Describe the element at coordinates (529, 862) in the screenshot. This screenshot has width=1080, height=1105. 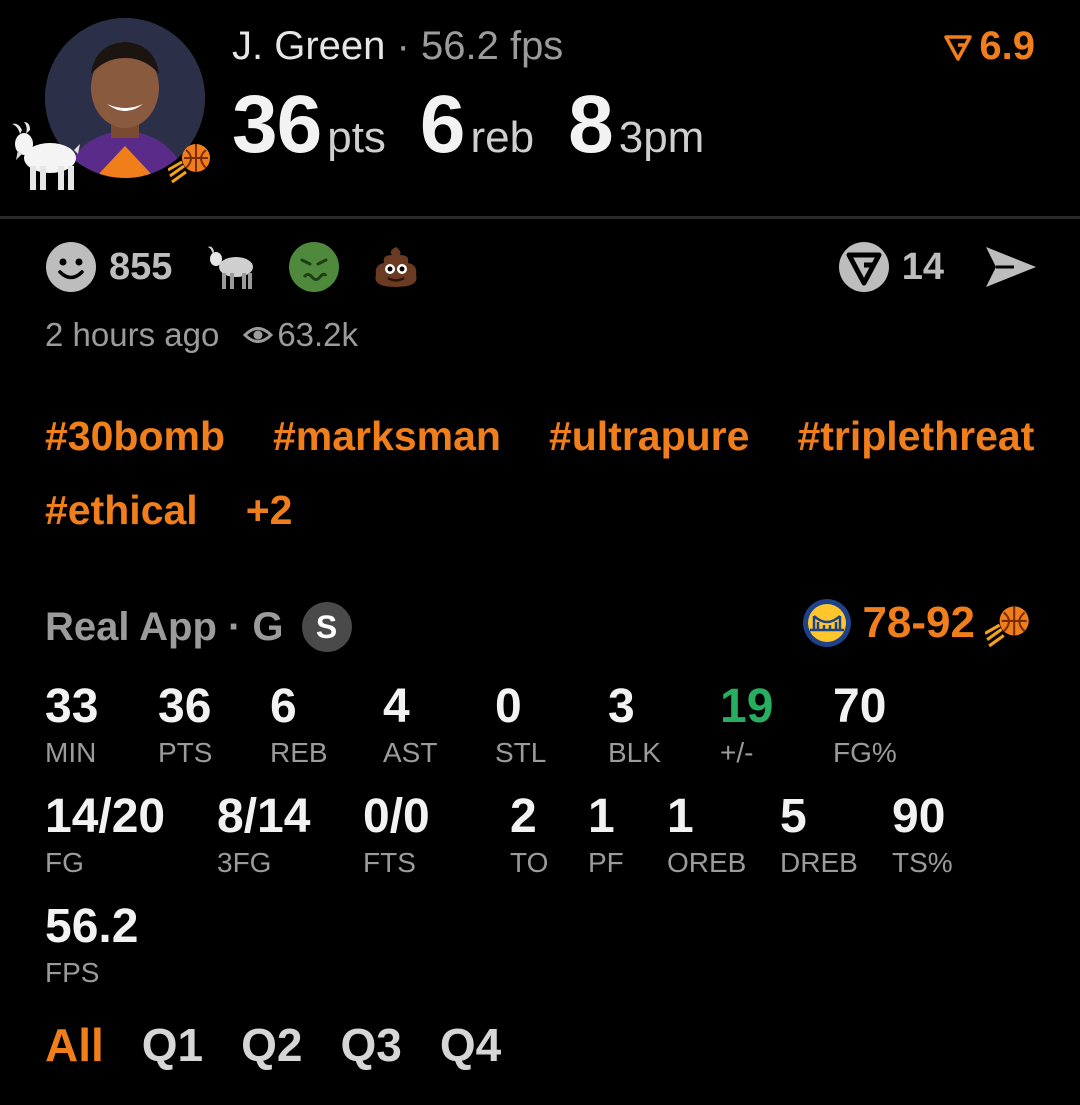
I see `stat-label: TO` at that location.